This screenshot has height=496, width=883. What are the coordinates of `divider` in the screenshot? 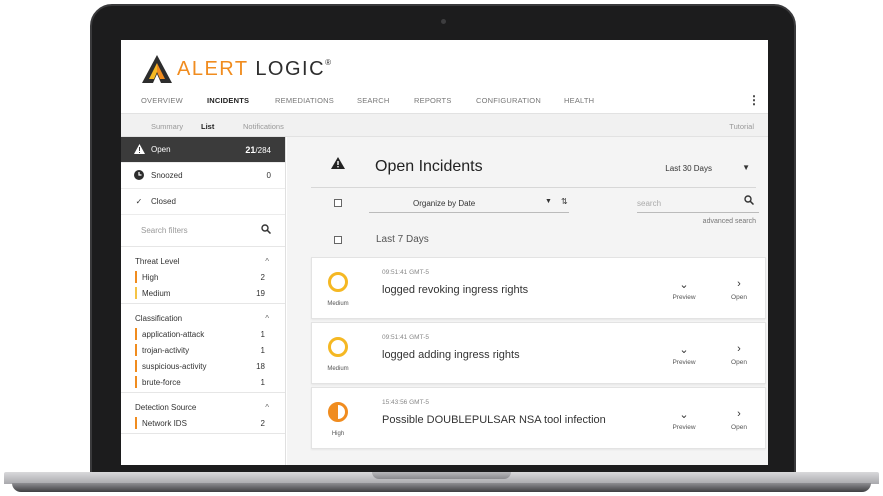 It's located at (533, 187).